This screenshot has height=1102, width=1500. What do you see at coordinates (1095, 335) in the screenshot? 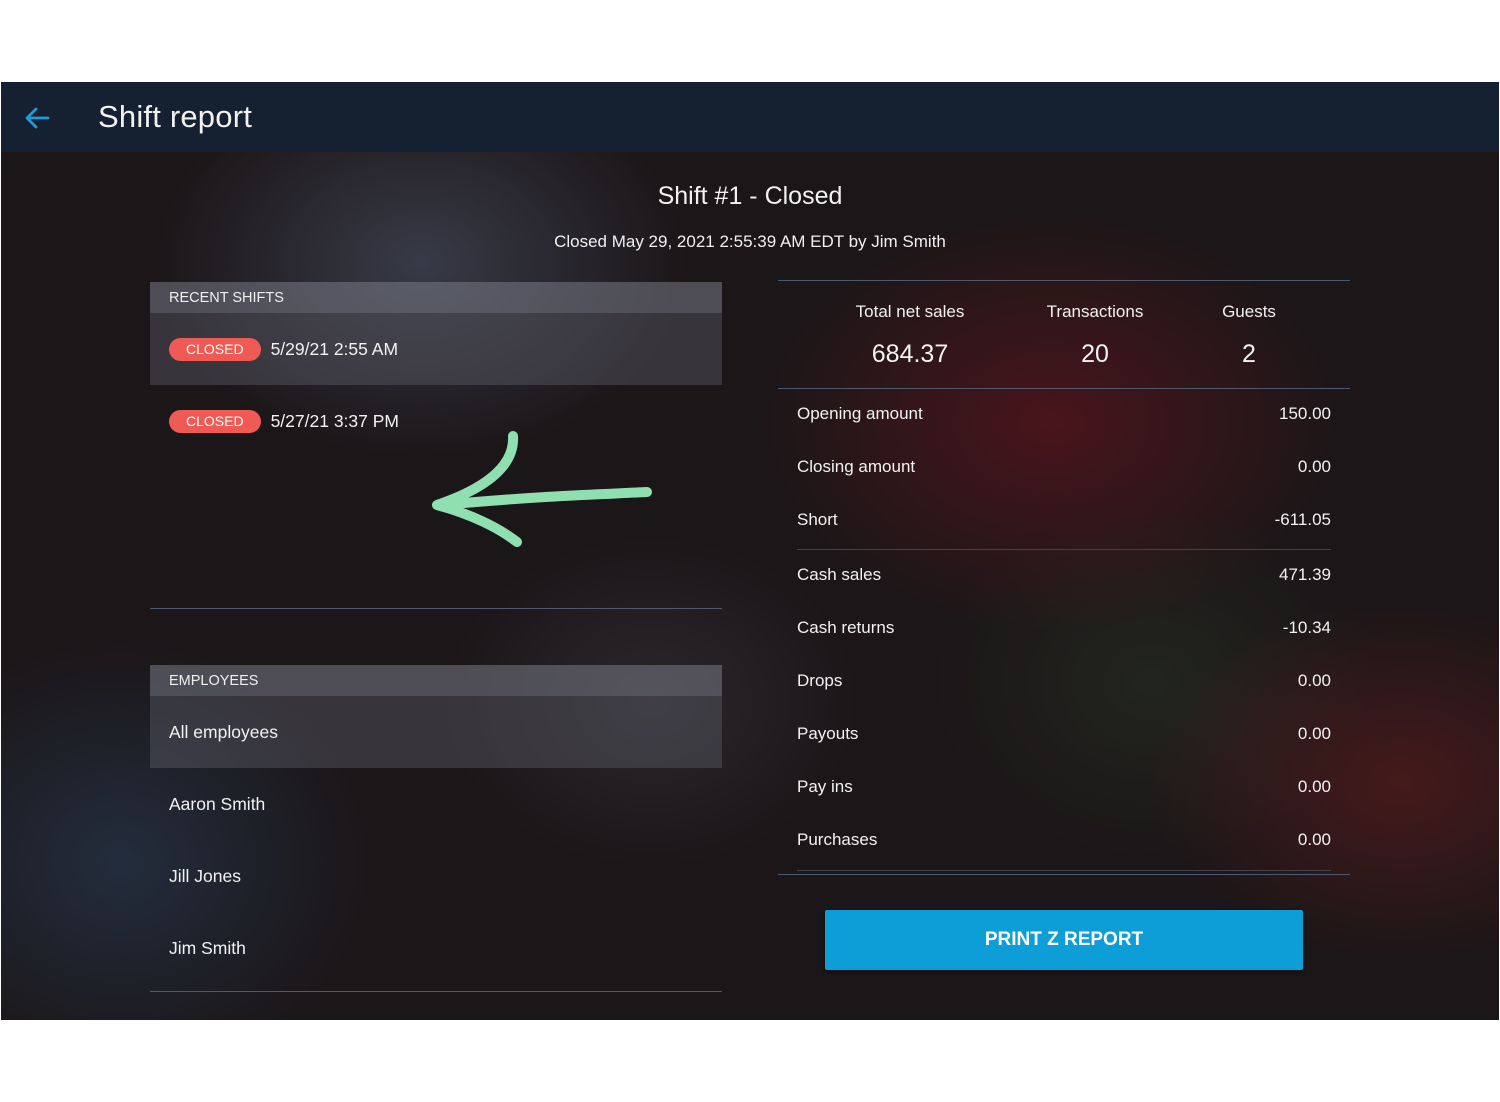
I see `stat-transactions: Transactions 20` at bounding box center [1095, 335].